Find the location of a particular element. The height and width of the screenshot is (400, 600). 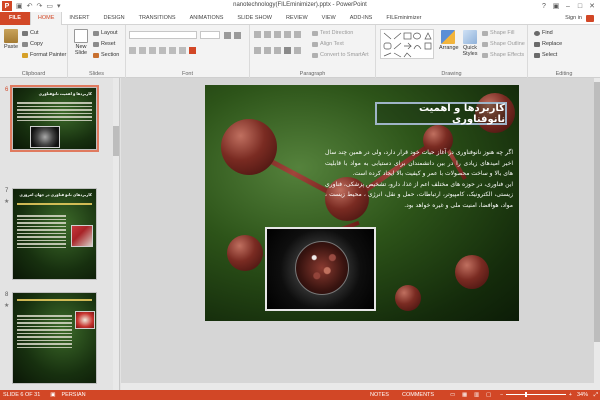

tab-design: DESIGN is located at coordinates (114, 18).